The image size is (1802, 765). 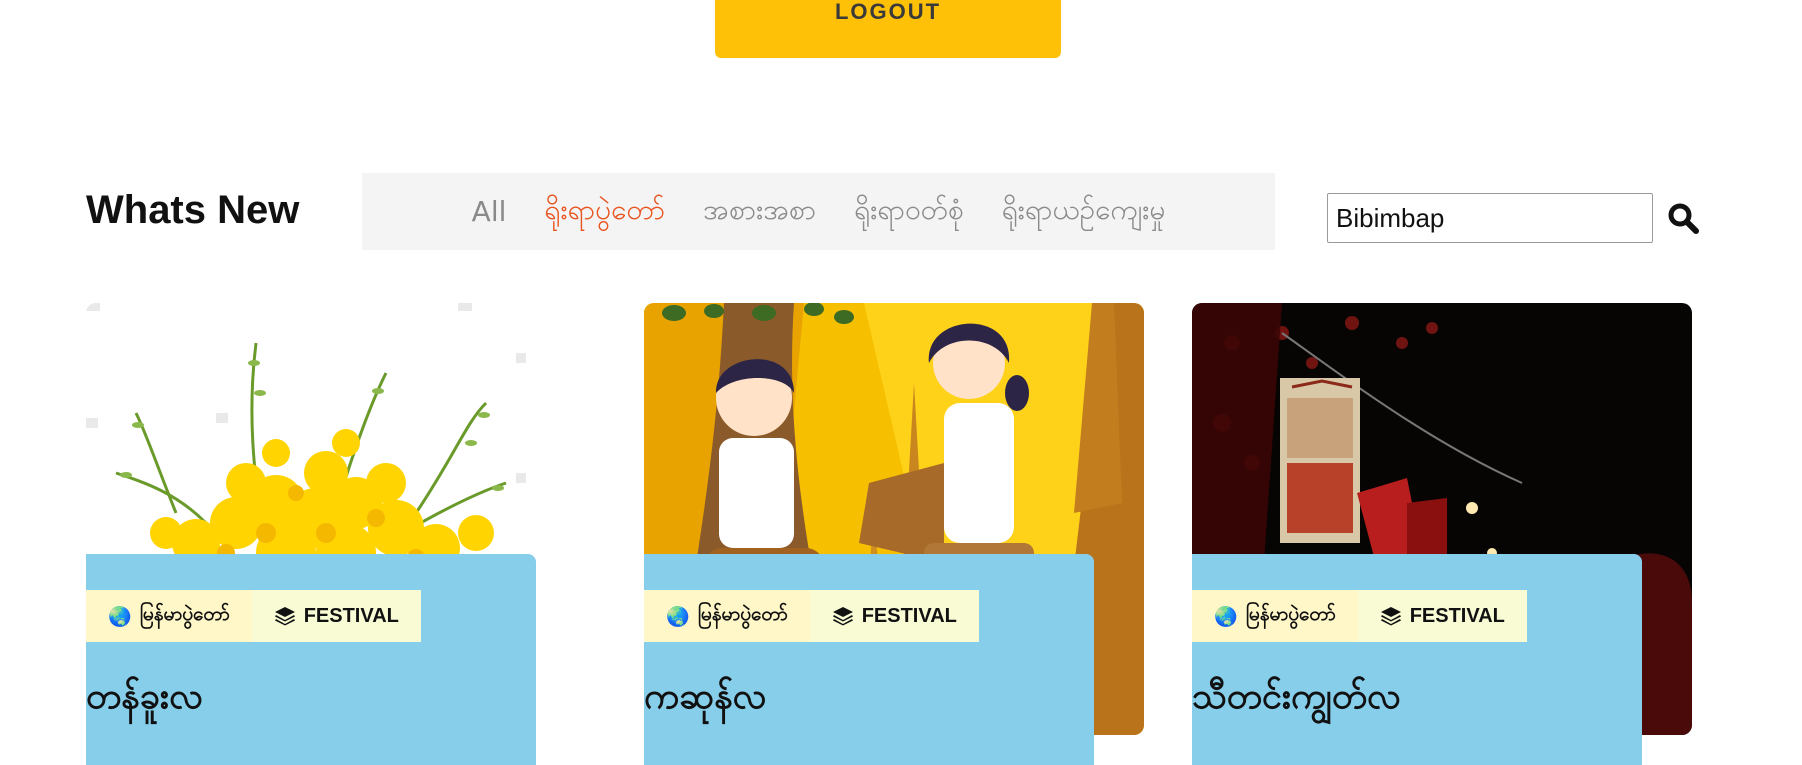 What do you see at coordinates (193, 210) in the screenshot?
I see `section-title: Whats New` at bounding box center [193, 210].